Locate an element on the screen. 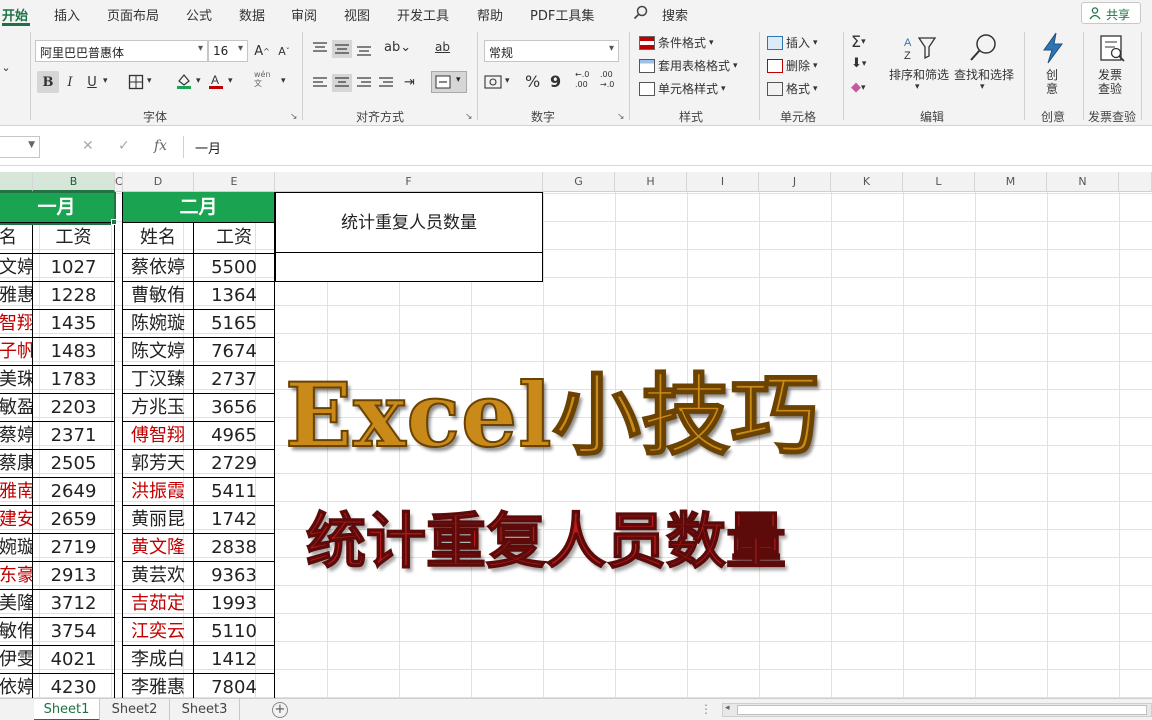  jan-salary-cell: 1435 is located at coordinates (74, 324).